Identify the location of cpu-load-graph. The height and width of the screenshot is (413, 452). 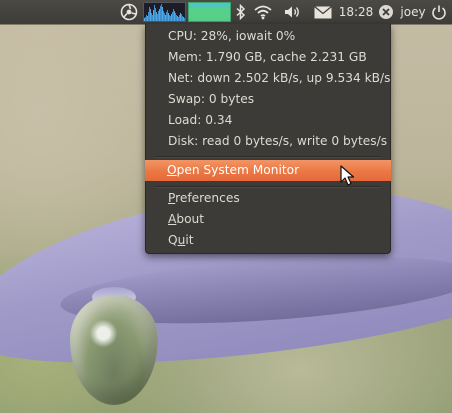
(164, 12).